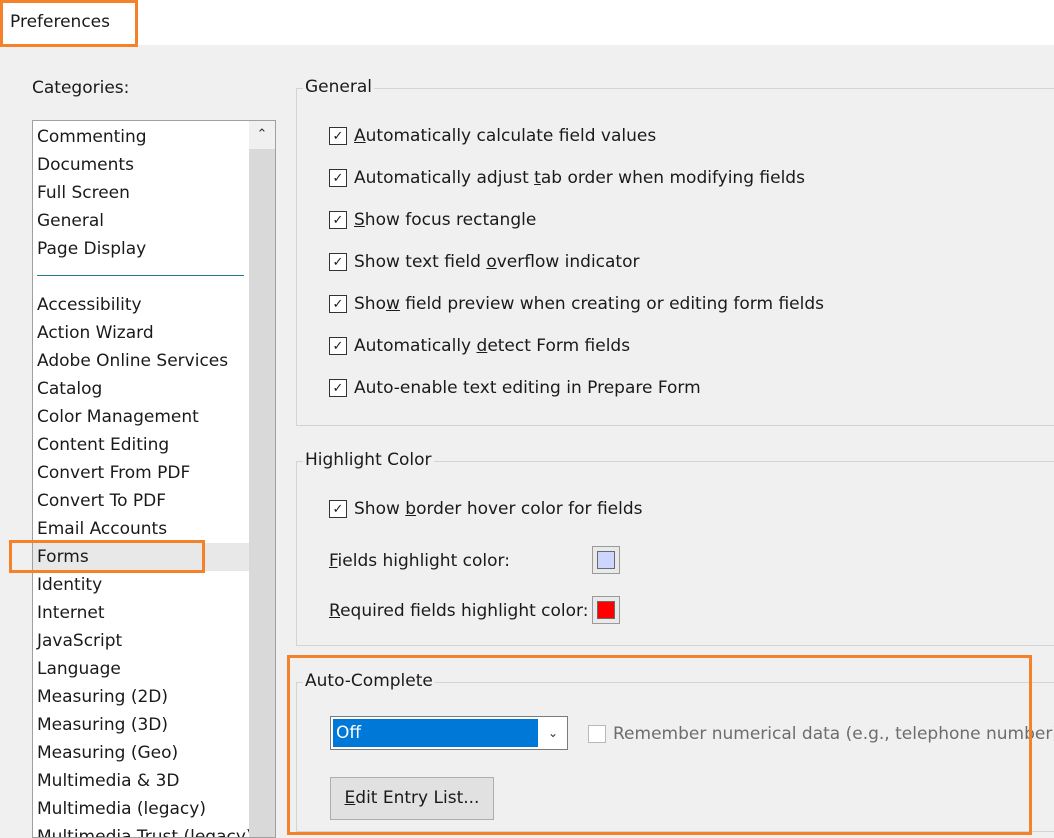 The height and width of the screenshot is (838, 1054). I want to click on category-item-adobe-online-services: Adobe Online Services, so click(132, 361).